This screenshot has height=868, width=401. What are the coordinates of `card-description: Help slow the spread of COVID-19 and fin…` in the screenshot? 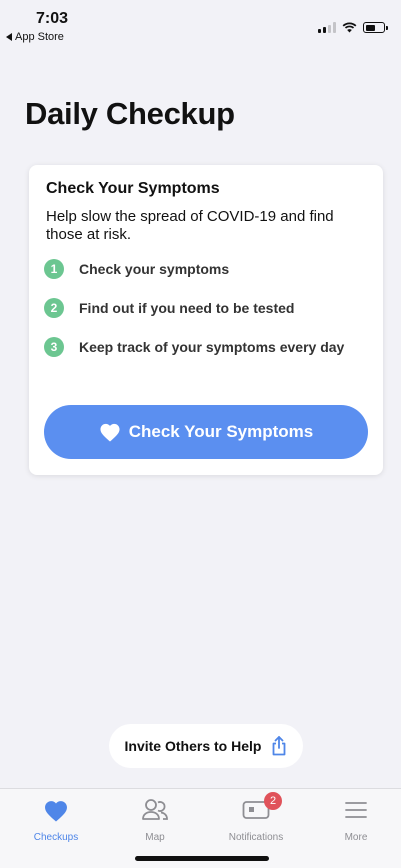 It's located at (190, 225).